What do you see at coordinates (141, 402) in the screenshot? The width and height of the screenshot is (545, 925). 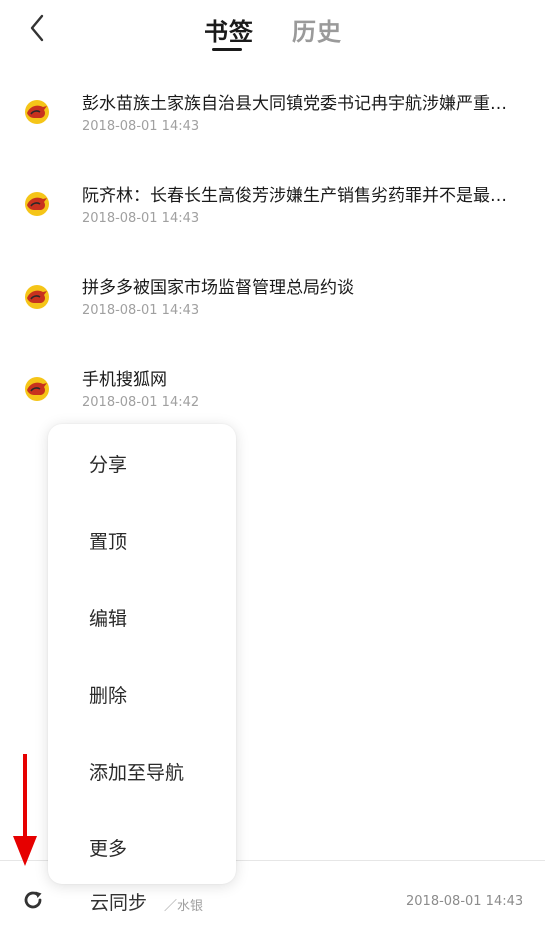 I see `bookmark-date: 2018-08-01 14:42` at bounding box center [141, 402].